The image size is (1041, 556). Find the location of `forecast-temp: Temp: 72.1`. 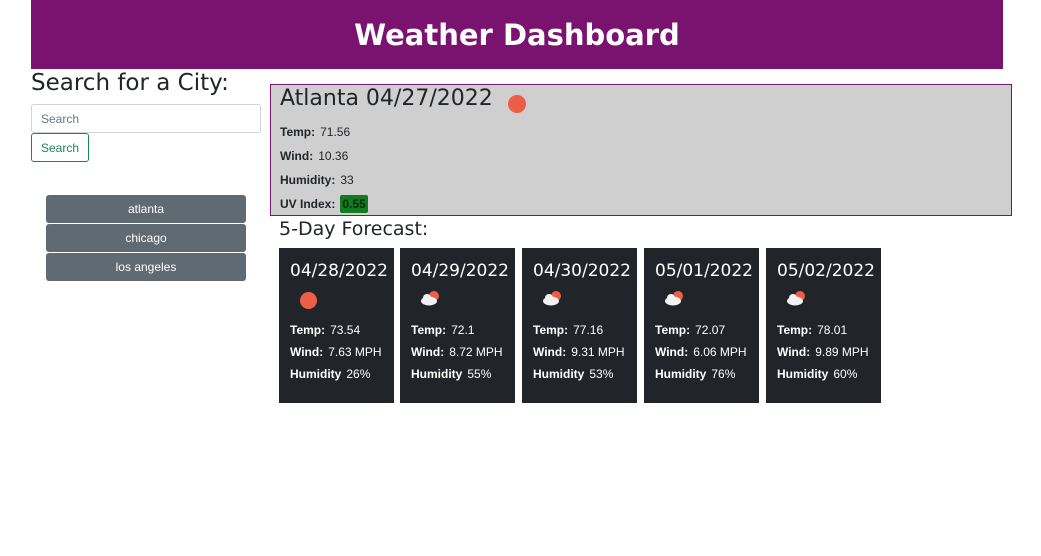

forecast-temp: Temp: 72.1 is located at coordinates (463, 330).